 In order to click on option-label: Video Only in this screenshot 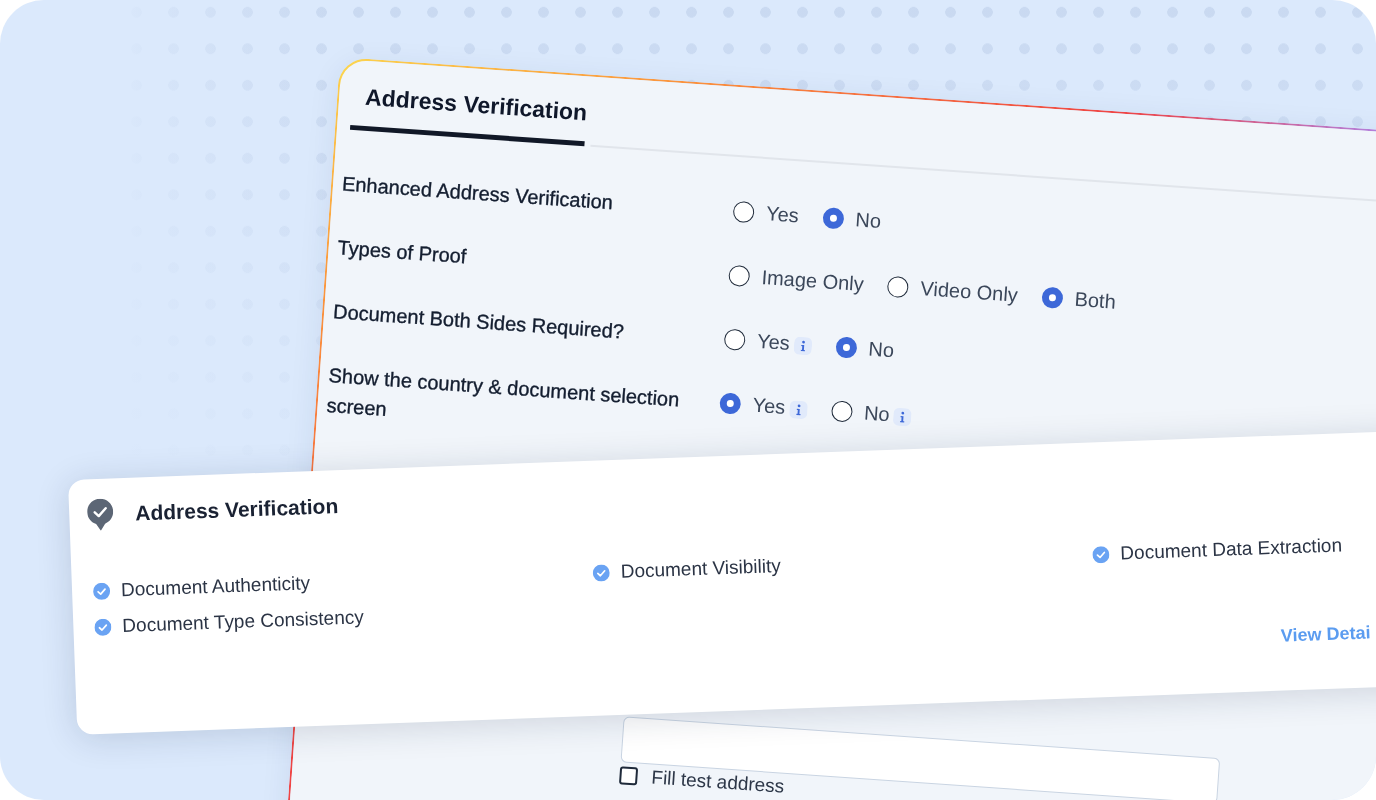, I will do `click(969, 292)`.